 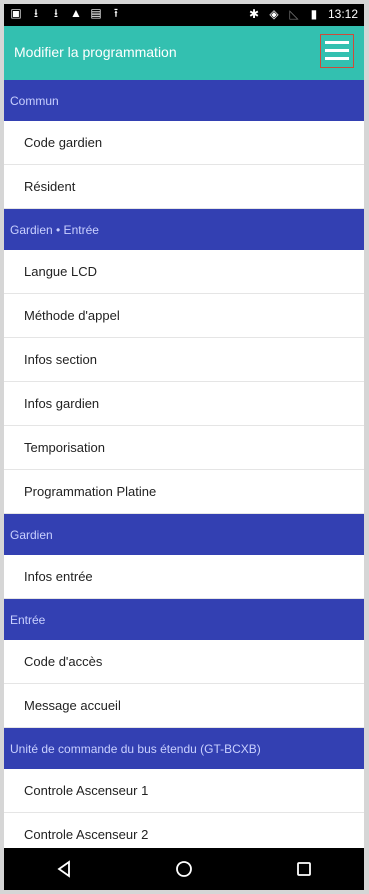 I want to click on bluetooth-icon: ✱, so click(x=253, y=14).